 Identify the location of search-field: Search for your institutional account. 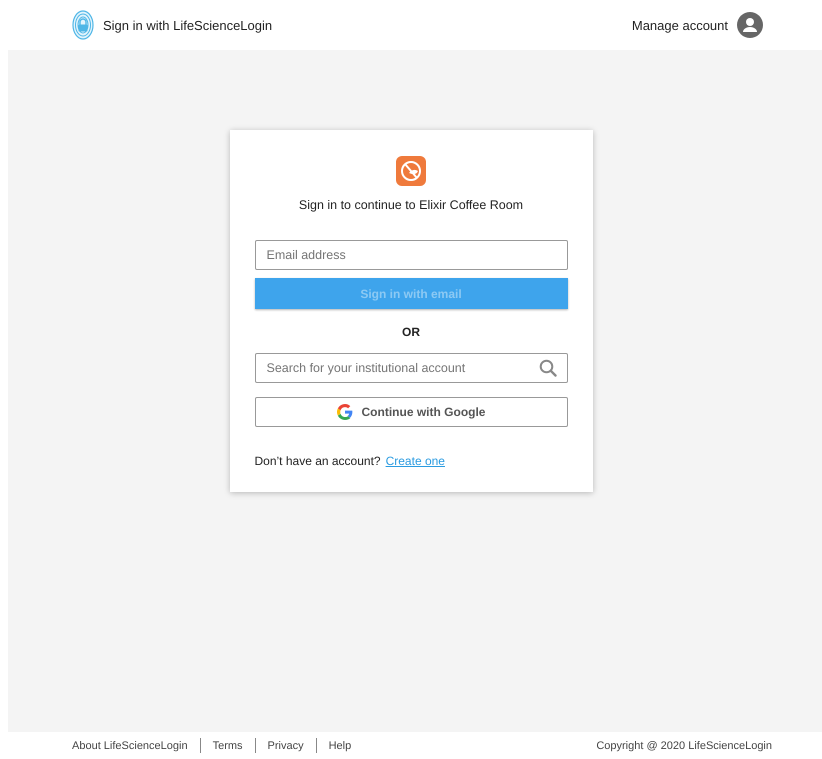
(411, 368).